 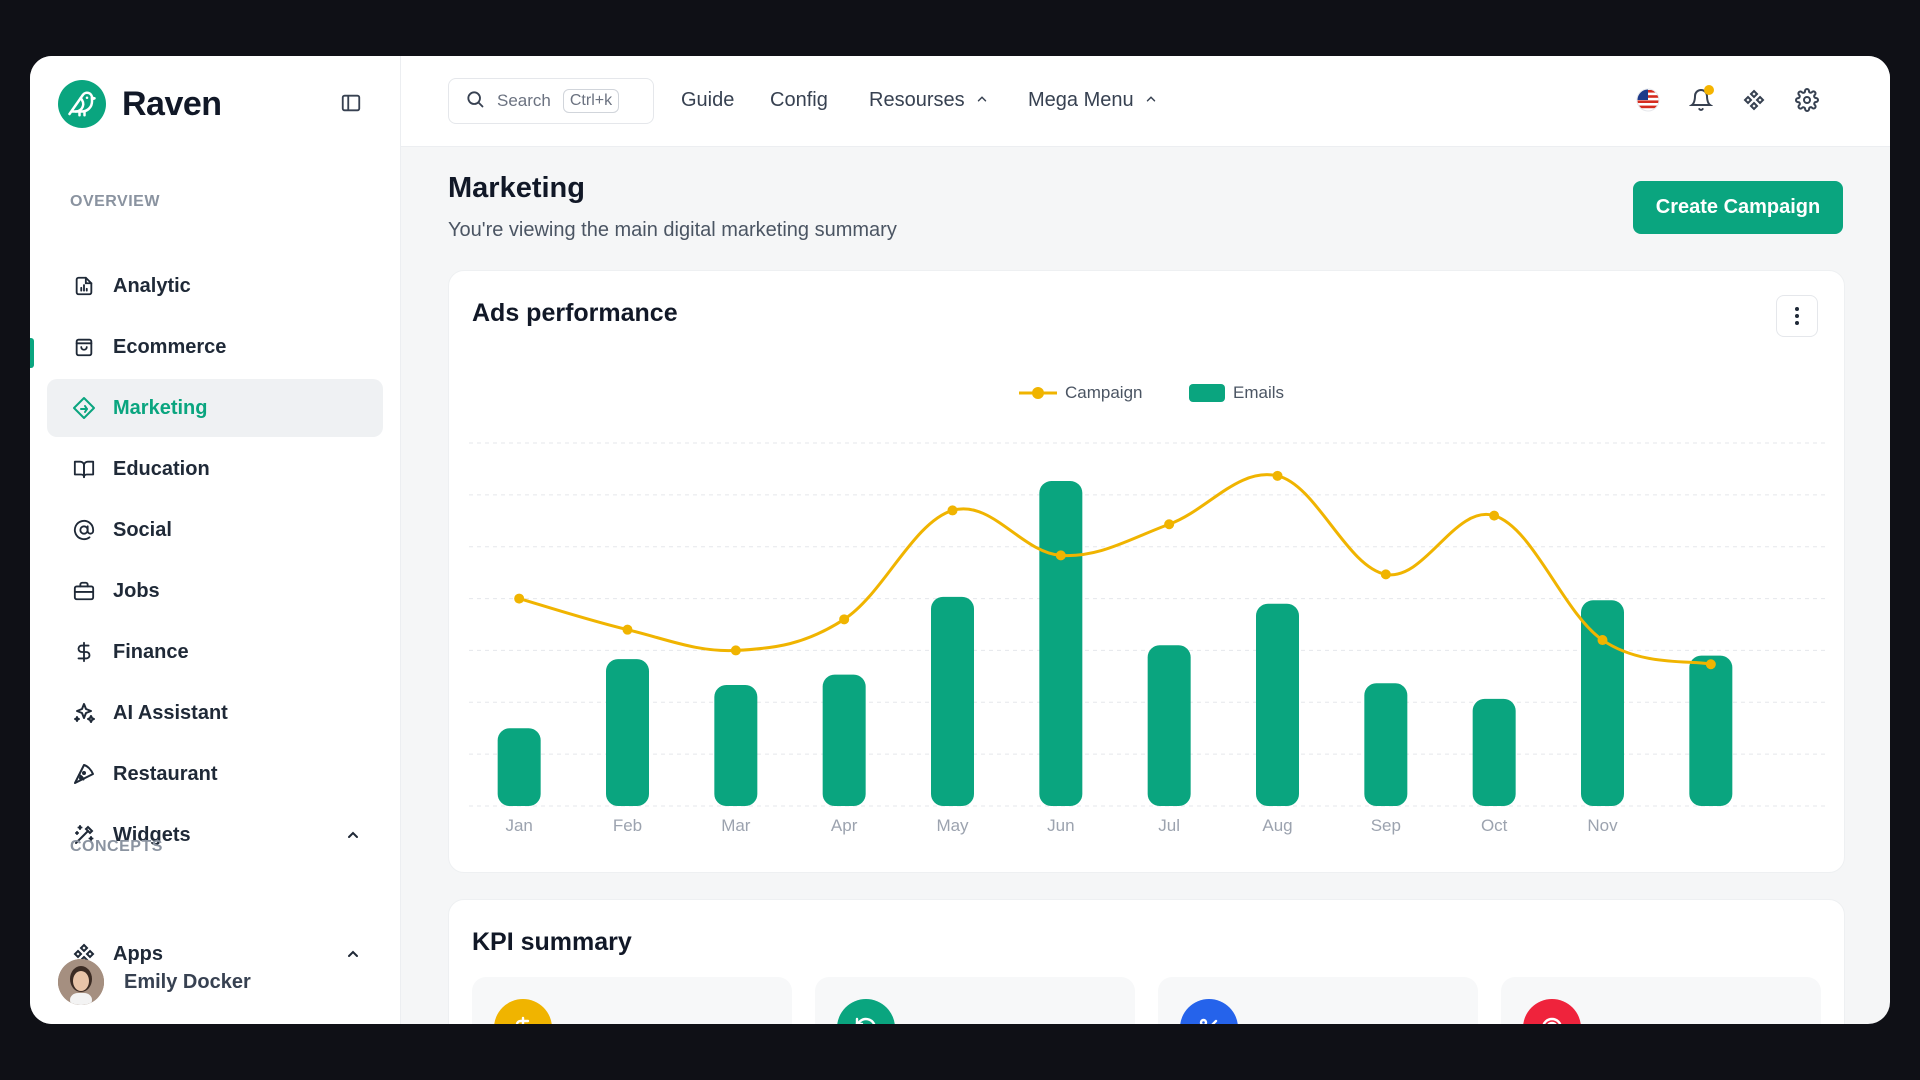 What do you see at coordinates (524, 100) in the screenshot?
I see `search-placeholder: Search` at bounding box center [524, 100].